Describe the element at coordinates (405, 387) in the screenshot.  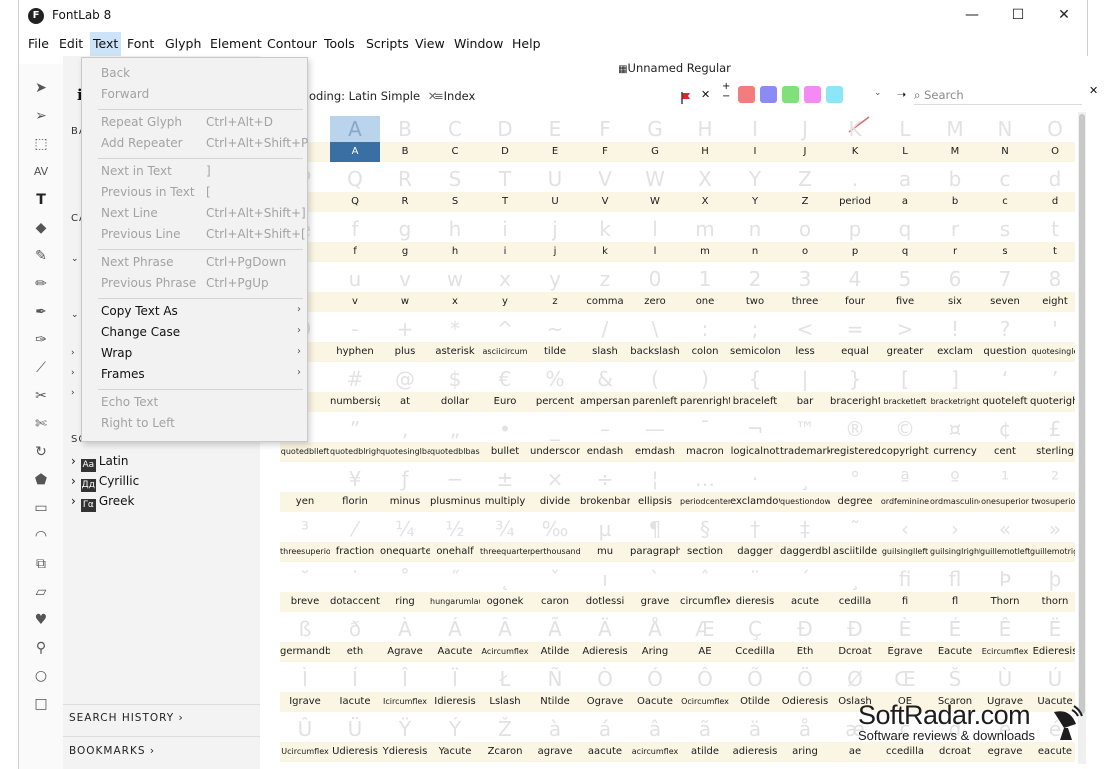
I see `glyph-cell: @ at` at that location.